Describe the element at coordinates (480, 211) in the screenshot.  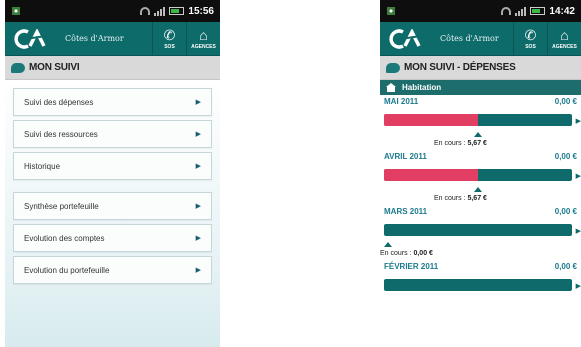
I see `month-header: MARS 2011 0,00 €` at that location.